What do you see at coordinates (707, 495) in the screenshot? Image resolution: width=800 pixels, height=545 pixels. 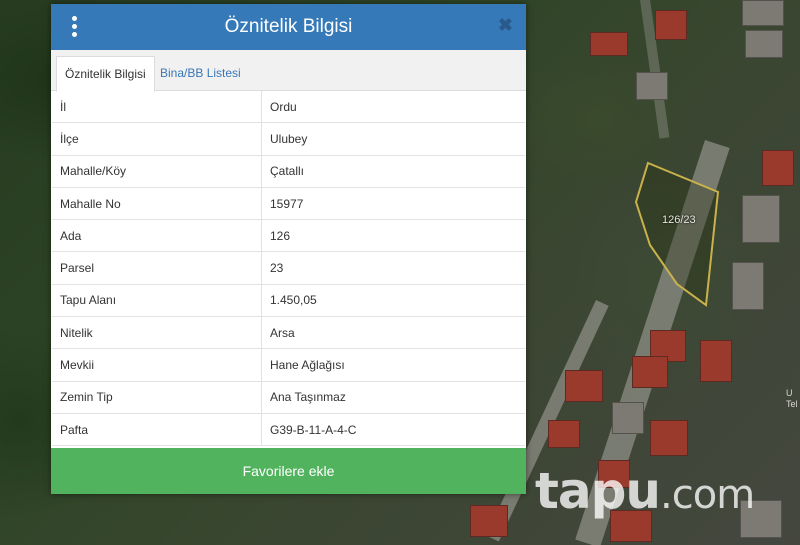 I see `watermark-suffix: .com` at bounding box center [707, 495].